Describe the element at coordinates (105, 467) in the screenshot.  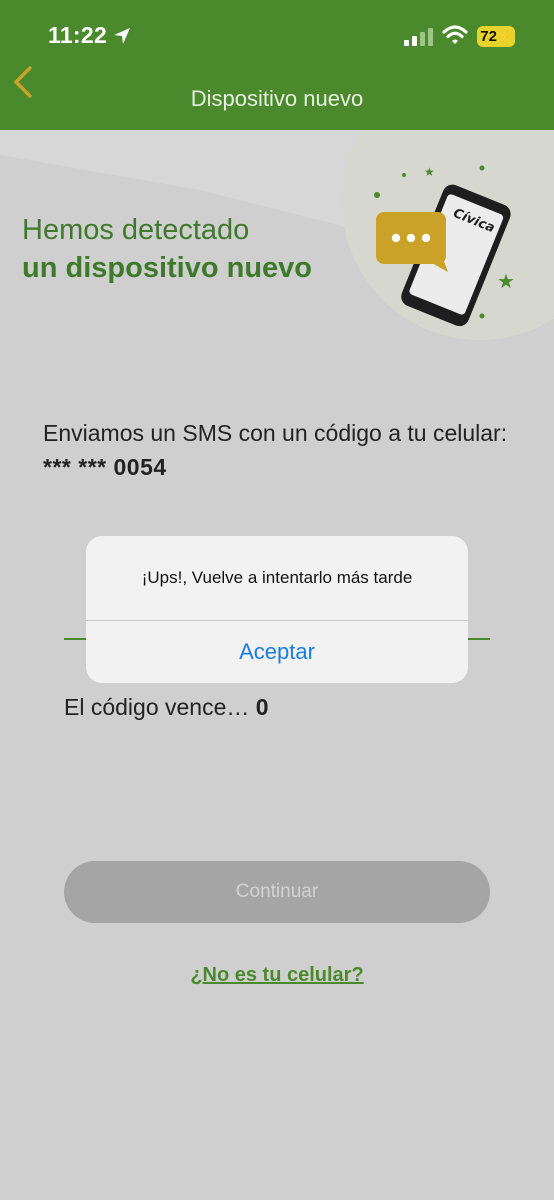
I see `masked-phone-number: *** *** 0054` at that location.